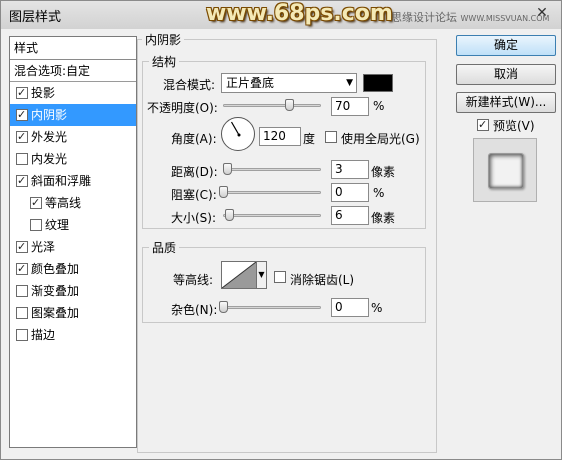 This screenshot has width=562, height=460. What do you see at coordinates (73, 159) in the screenshot?
I see `style-list-item: 内发光` at bounding box center [73, 159].